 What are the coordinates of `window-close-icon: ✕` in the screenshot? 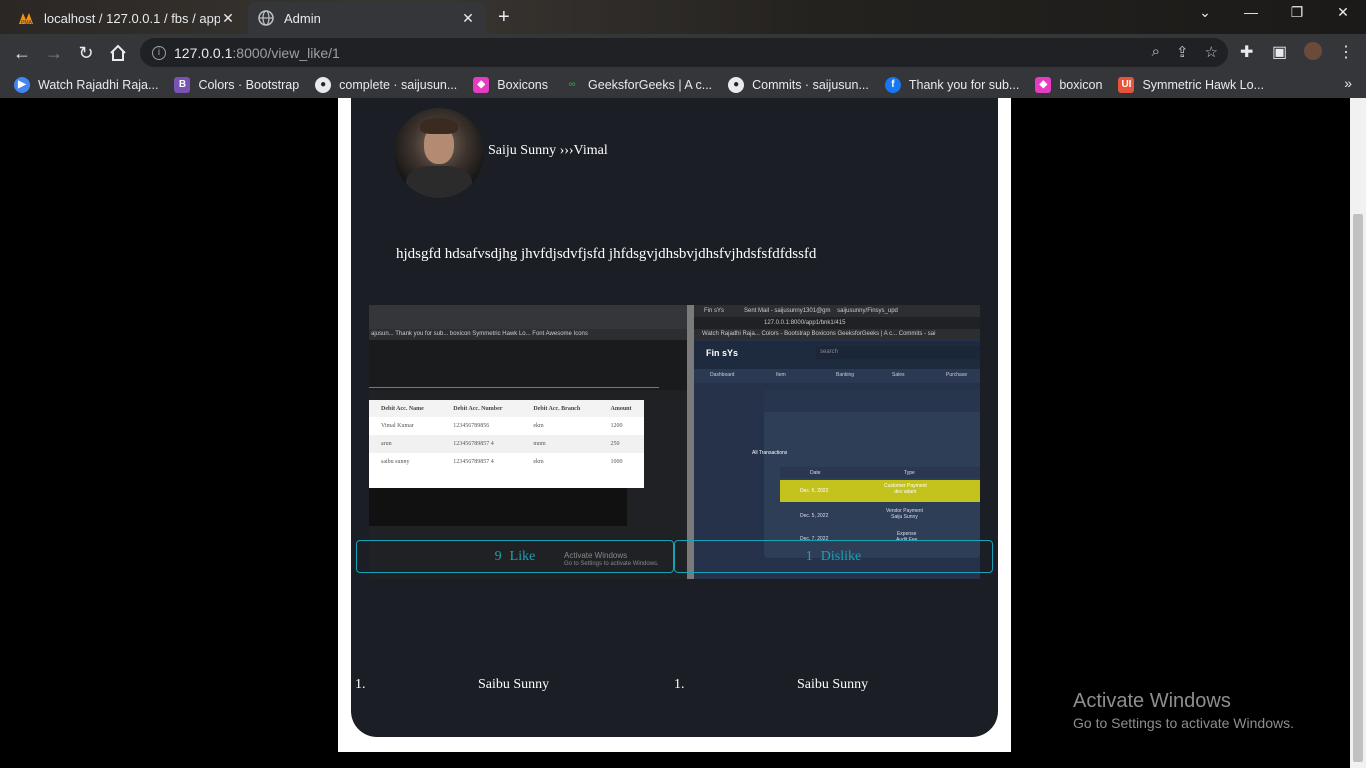 It's located at (1343, 12).